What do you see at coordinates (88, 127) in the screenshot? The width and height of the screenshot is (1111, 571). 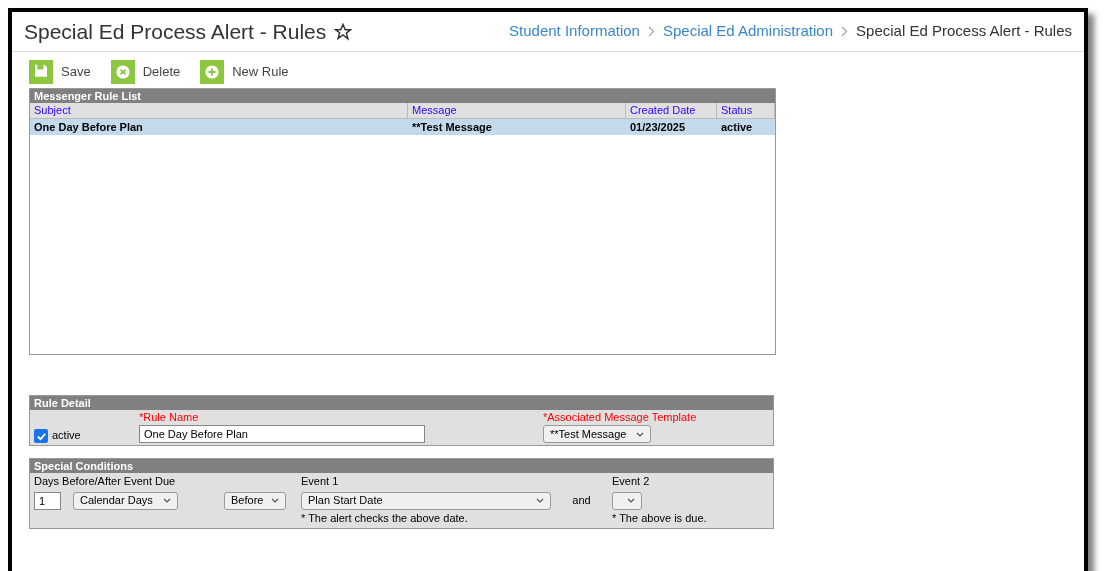 I see `table-cell-text: One Day Before Plan` at bounding box center [88, 127].